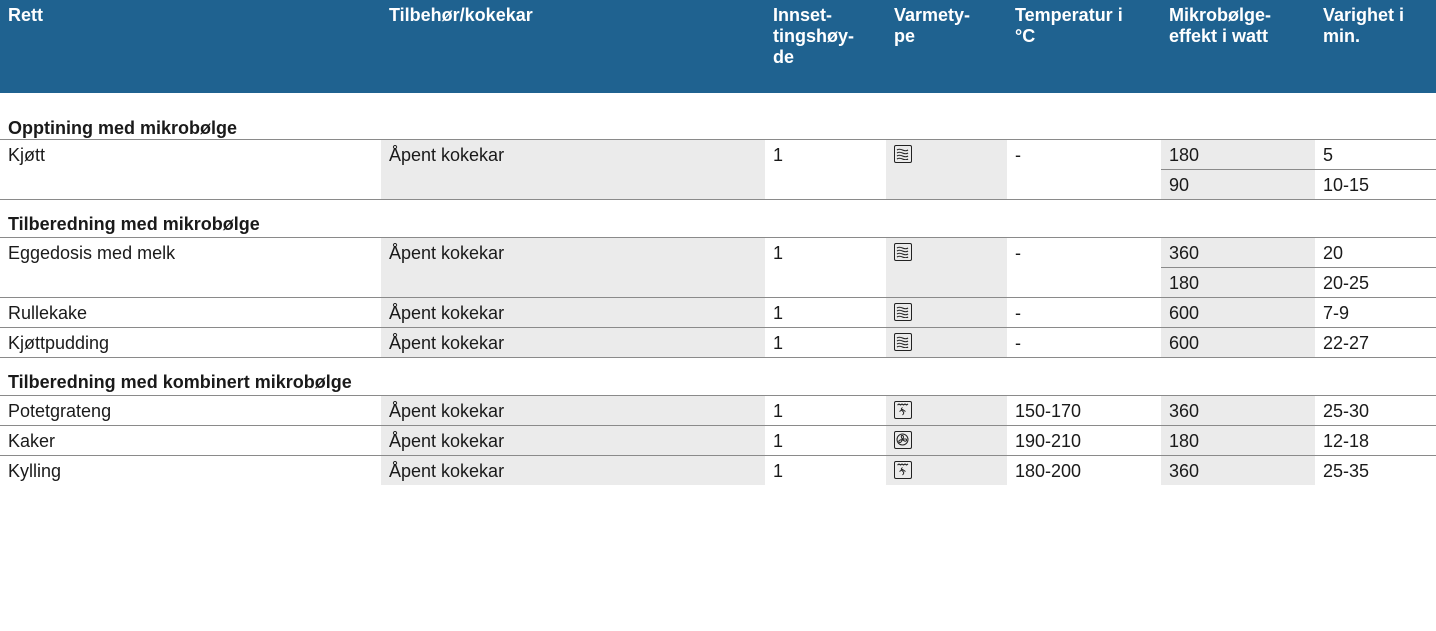  Describe the element at coordinates (190, 439) in the screenshot. I see `cell-rett: Kaker` at that location.